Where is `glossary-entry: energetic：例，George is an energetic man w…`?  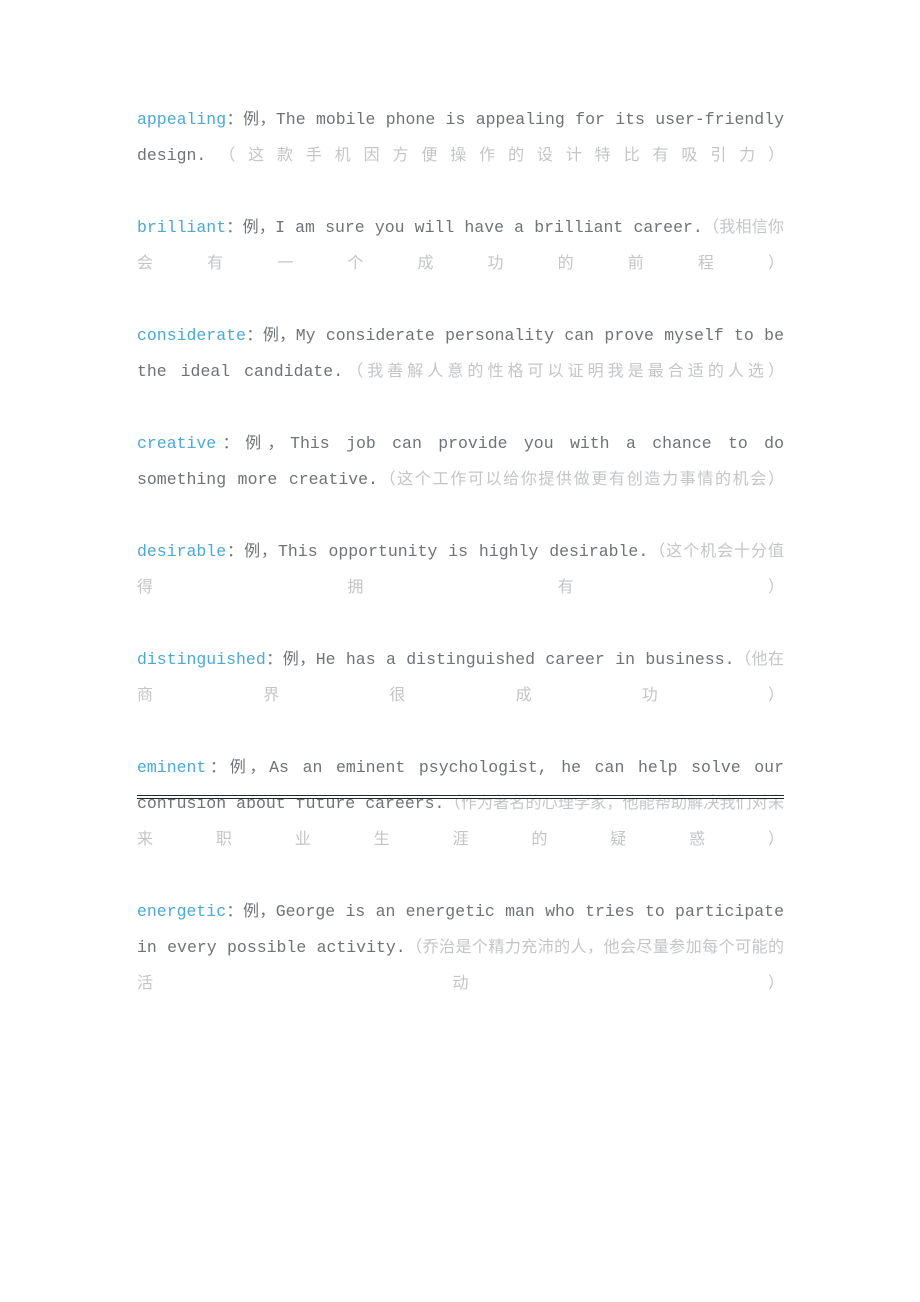 glossary-entry: energetic：例，George is an energetic man w… is located at coordinates (460, 966).